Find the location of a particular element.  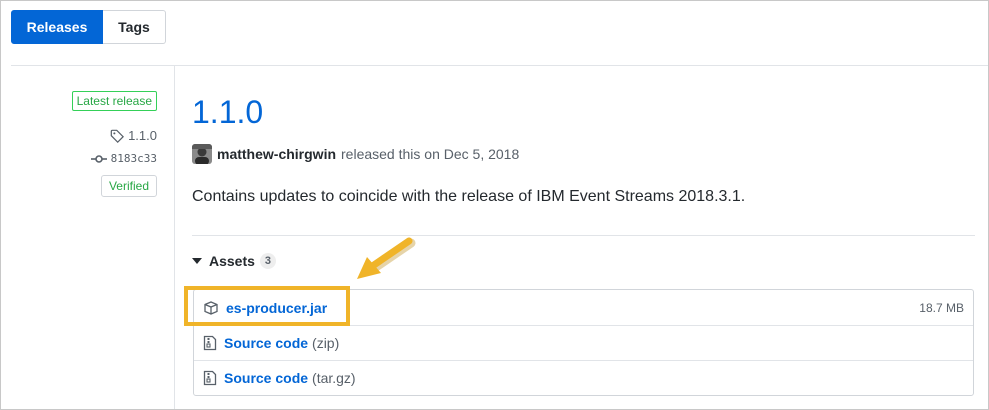

commit-hash: 8183c33 is located at coordinates (133, 158).